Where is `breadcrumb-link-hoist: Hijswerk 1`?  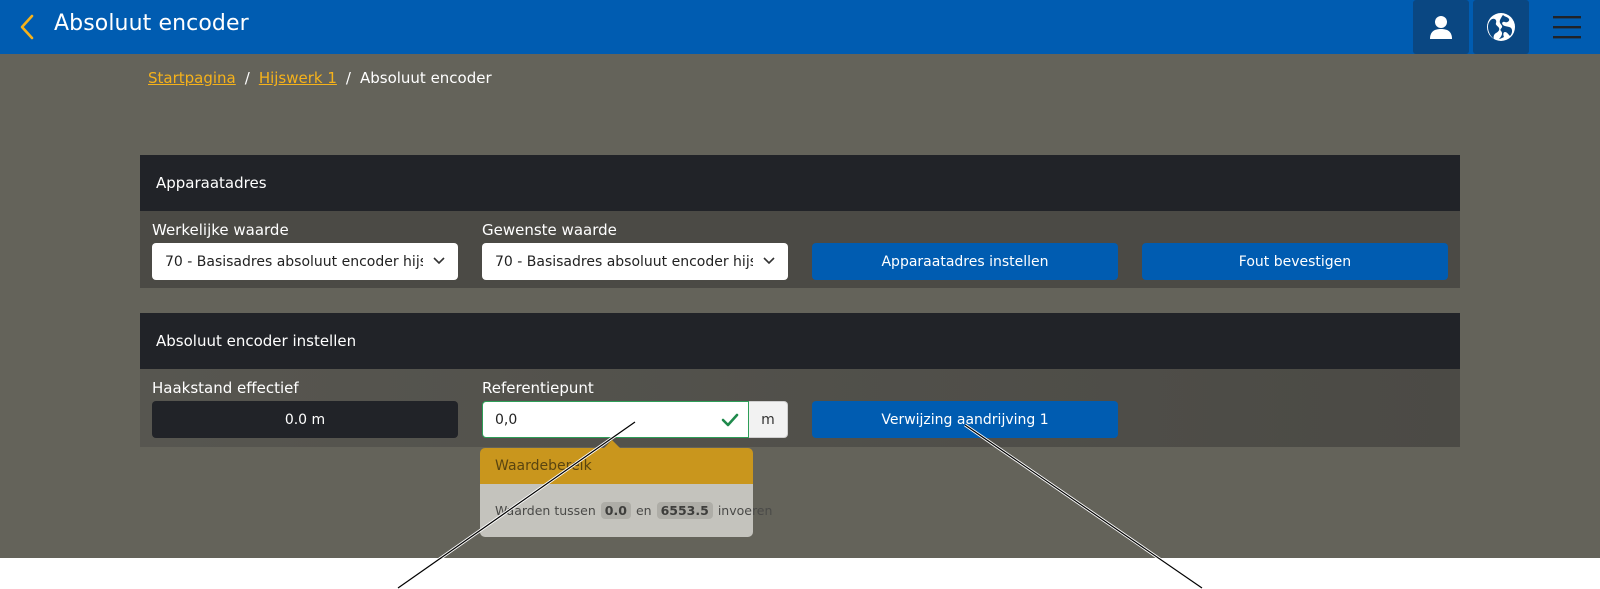 breadcrumb-link-hoist: Hijswerk 1 is located at coordinates (298, 78).